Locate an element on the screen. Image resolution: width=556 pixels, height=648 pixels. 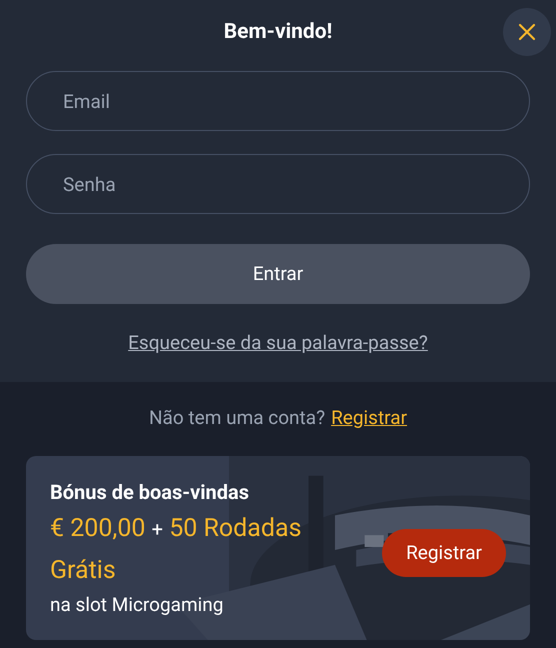
bonus-title: Bónus de boas-vindas is located at coordinates (150, 492).